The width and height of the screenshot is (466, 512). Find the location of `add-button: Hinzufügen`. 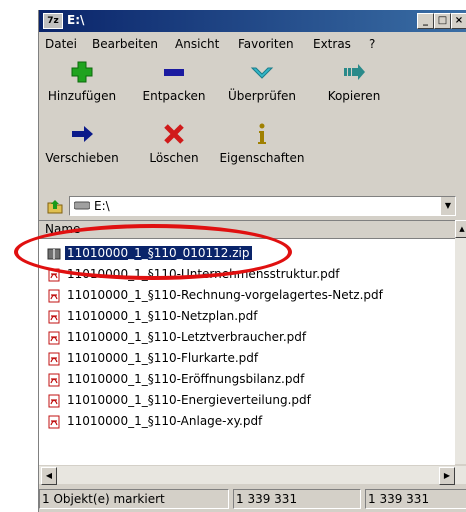

add-button: Hinzufügen is located at coordinates (82, 86).